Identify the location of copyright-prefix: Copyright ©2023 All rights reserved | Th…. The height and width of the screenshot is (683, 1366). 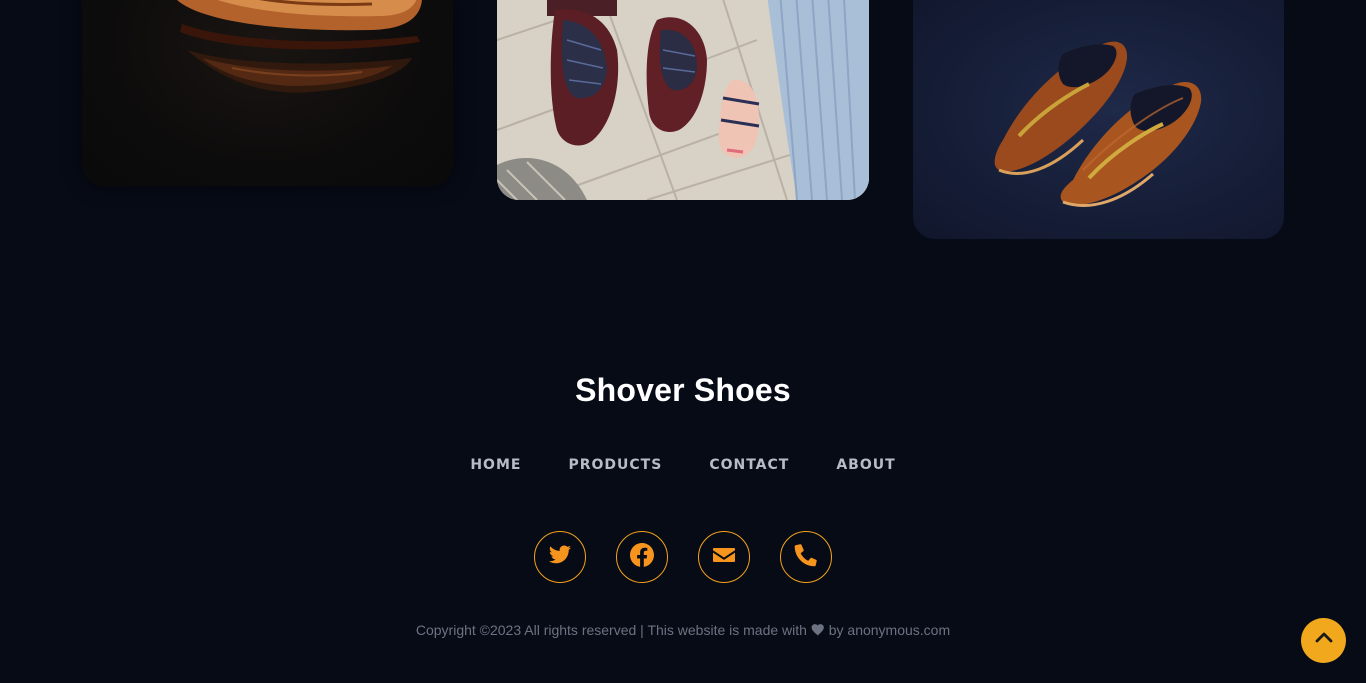
(611, 630).